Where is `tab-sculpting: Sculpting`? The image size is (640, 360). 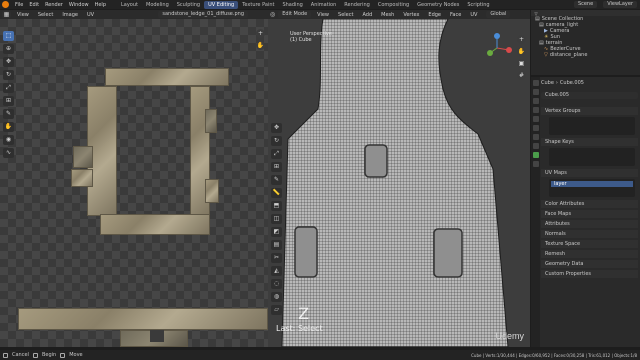 tab-sculpting: Sculpting is located at coordinates (188, 5).